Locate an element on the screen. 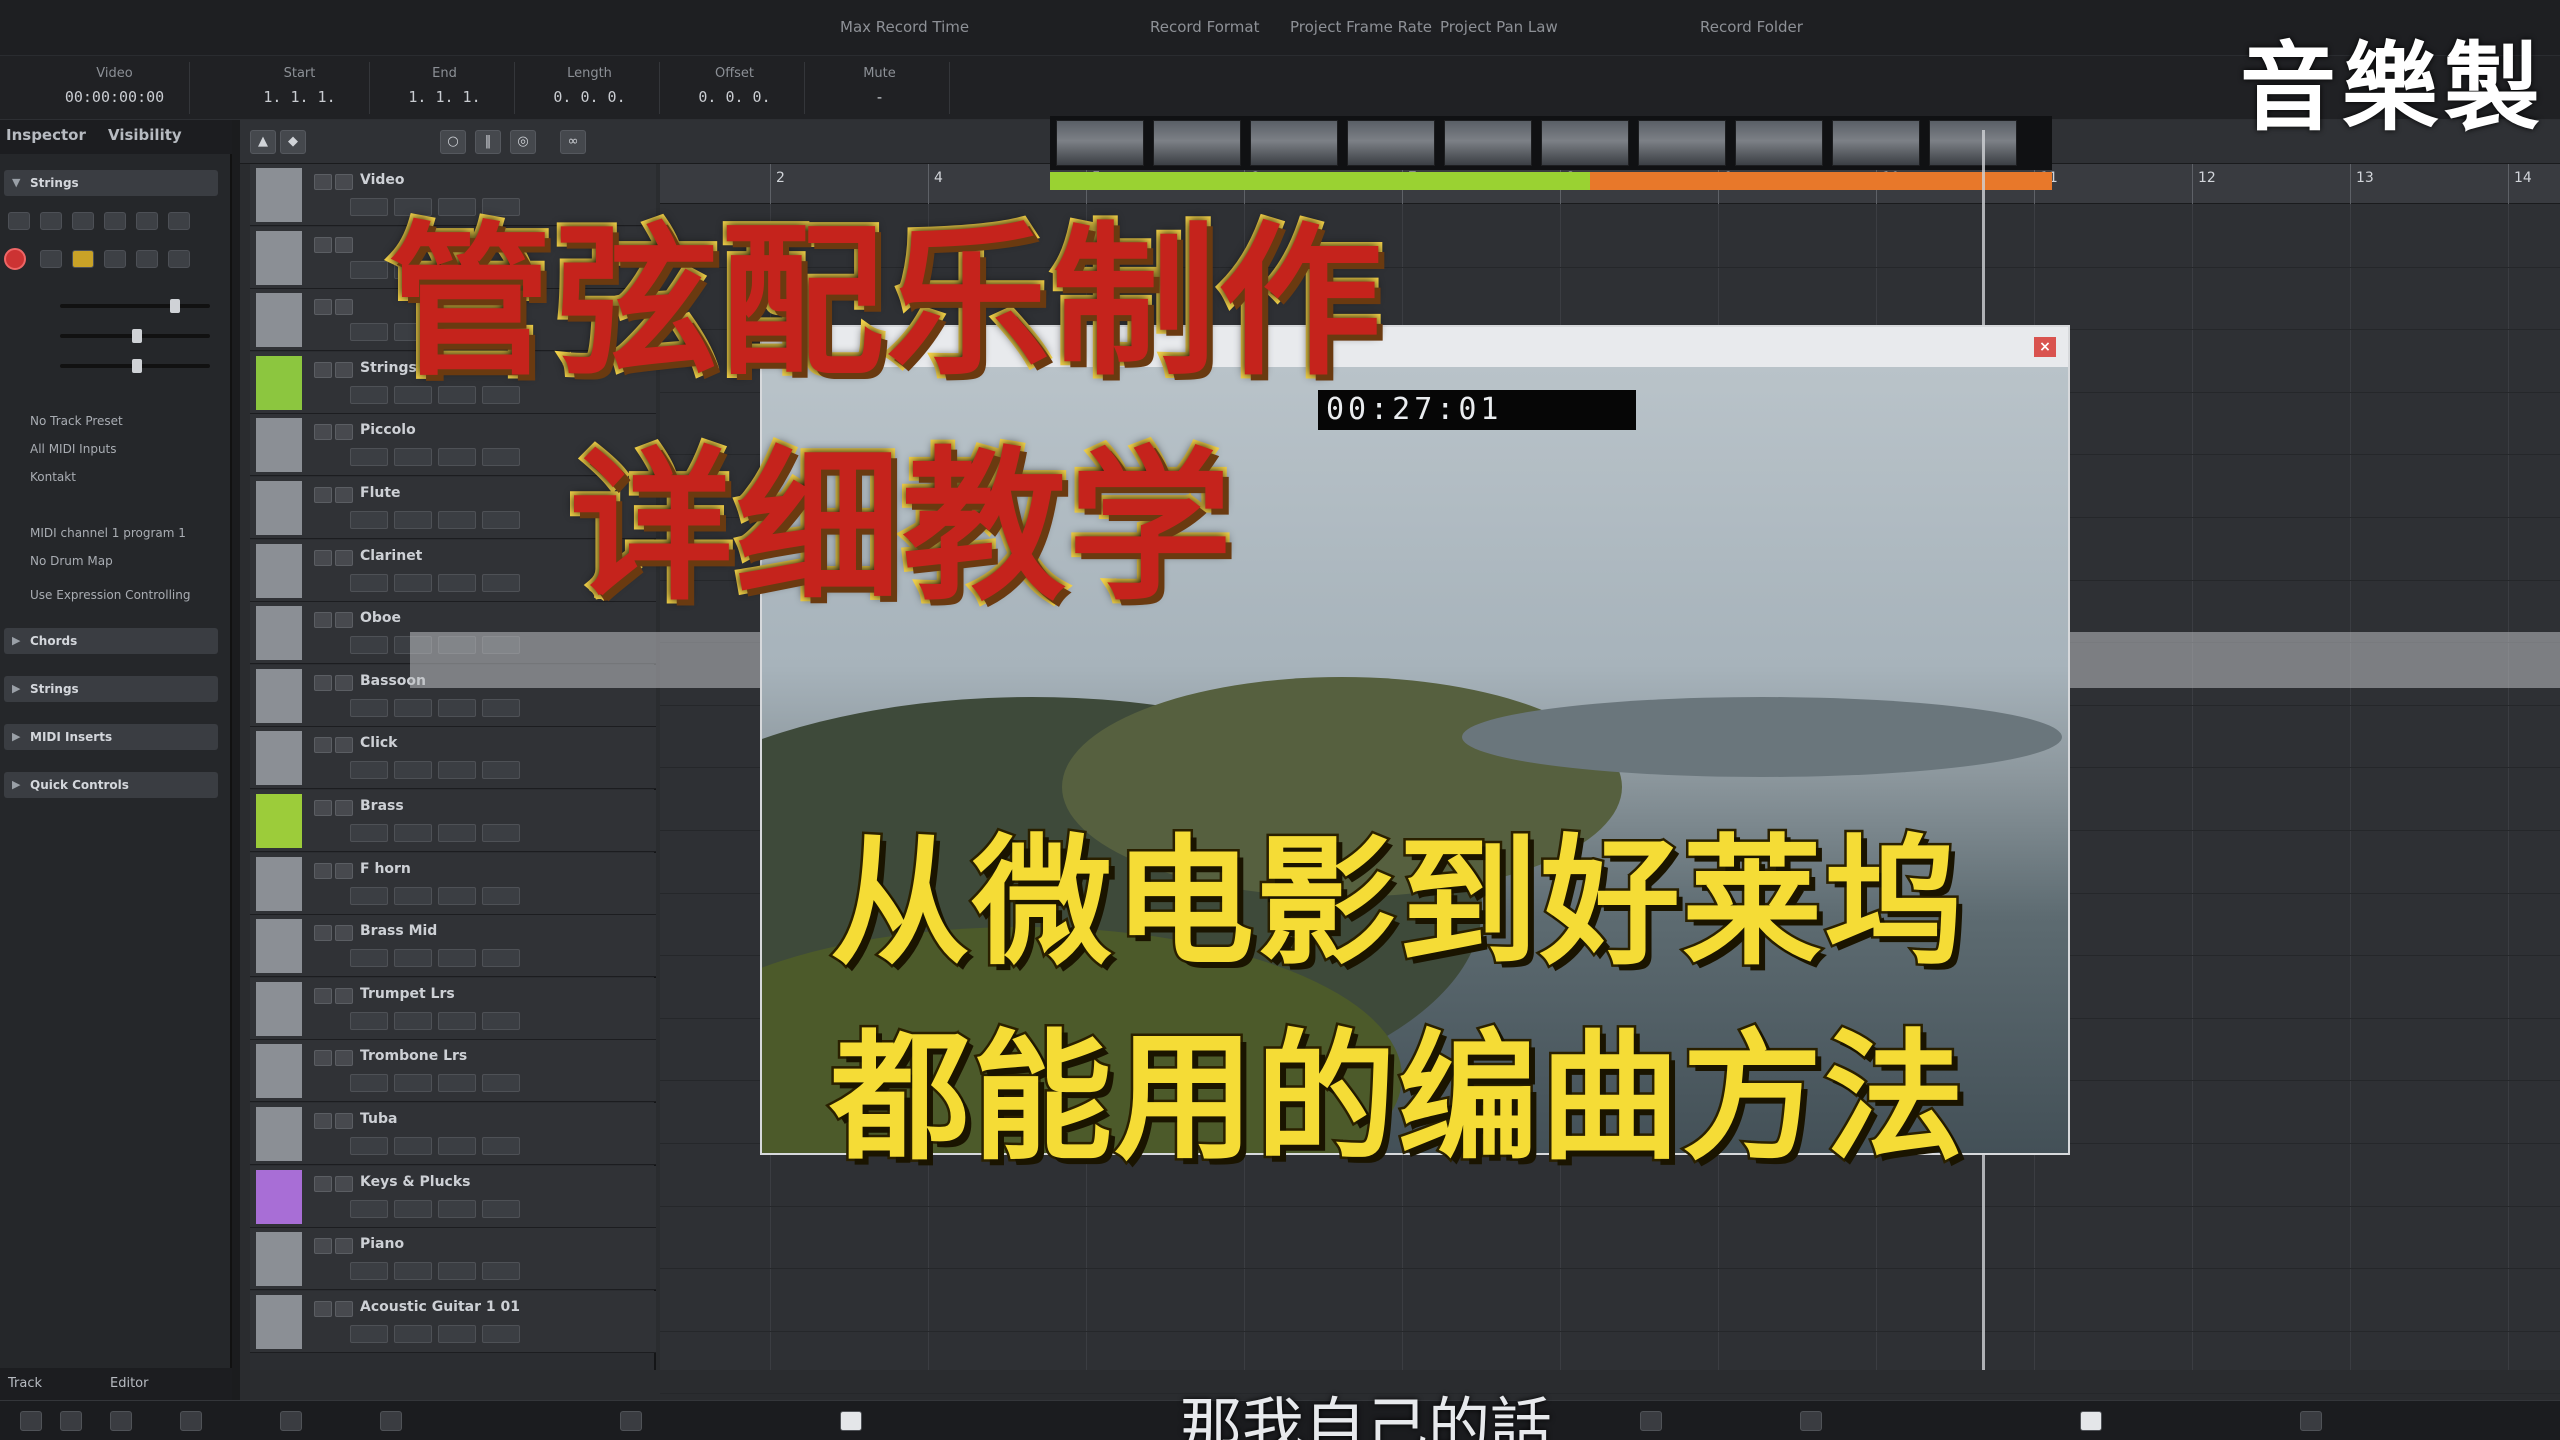  tab-inspector: Inspector is located at coordinates (46, 135).